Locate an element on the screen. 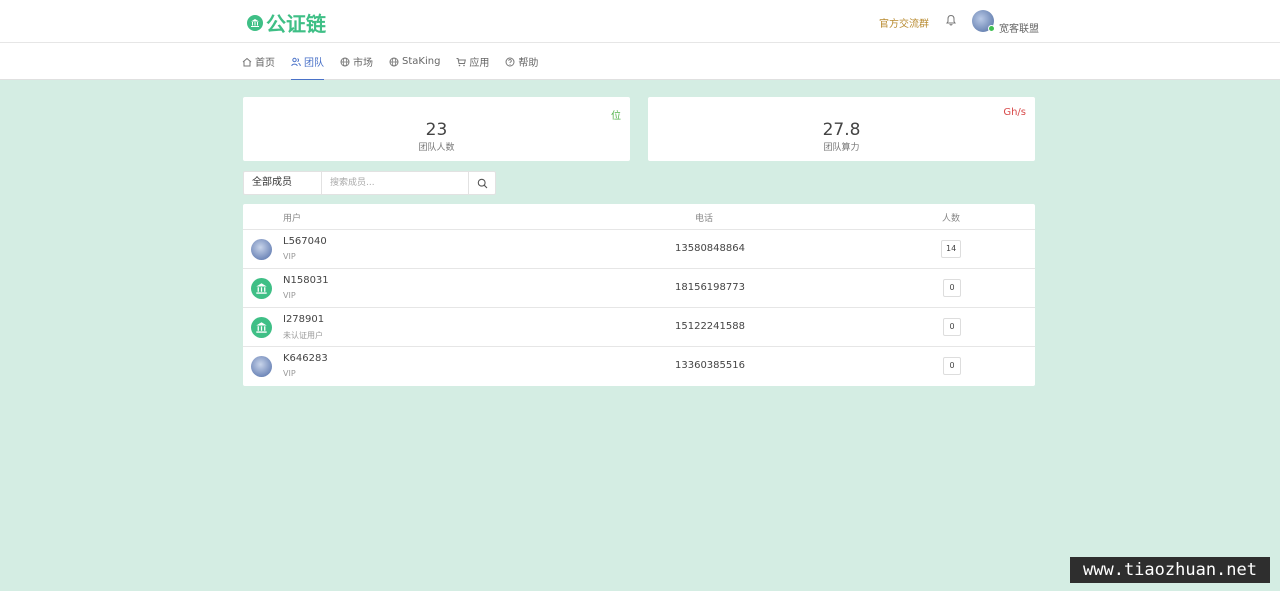 Image resolution: width=1280 pixels, height=591 pixels. stat-label: 团队人数 is located at coordinates (436, 148).